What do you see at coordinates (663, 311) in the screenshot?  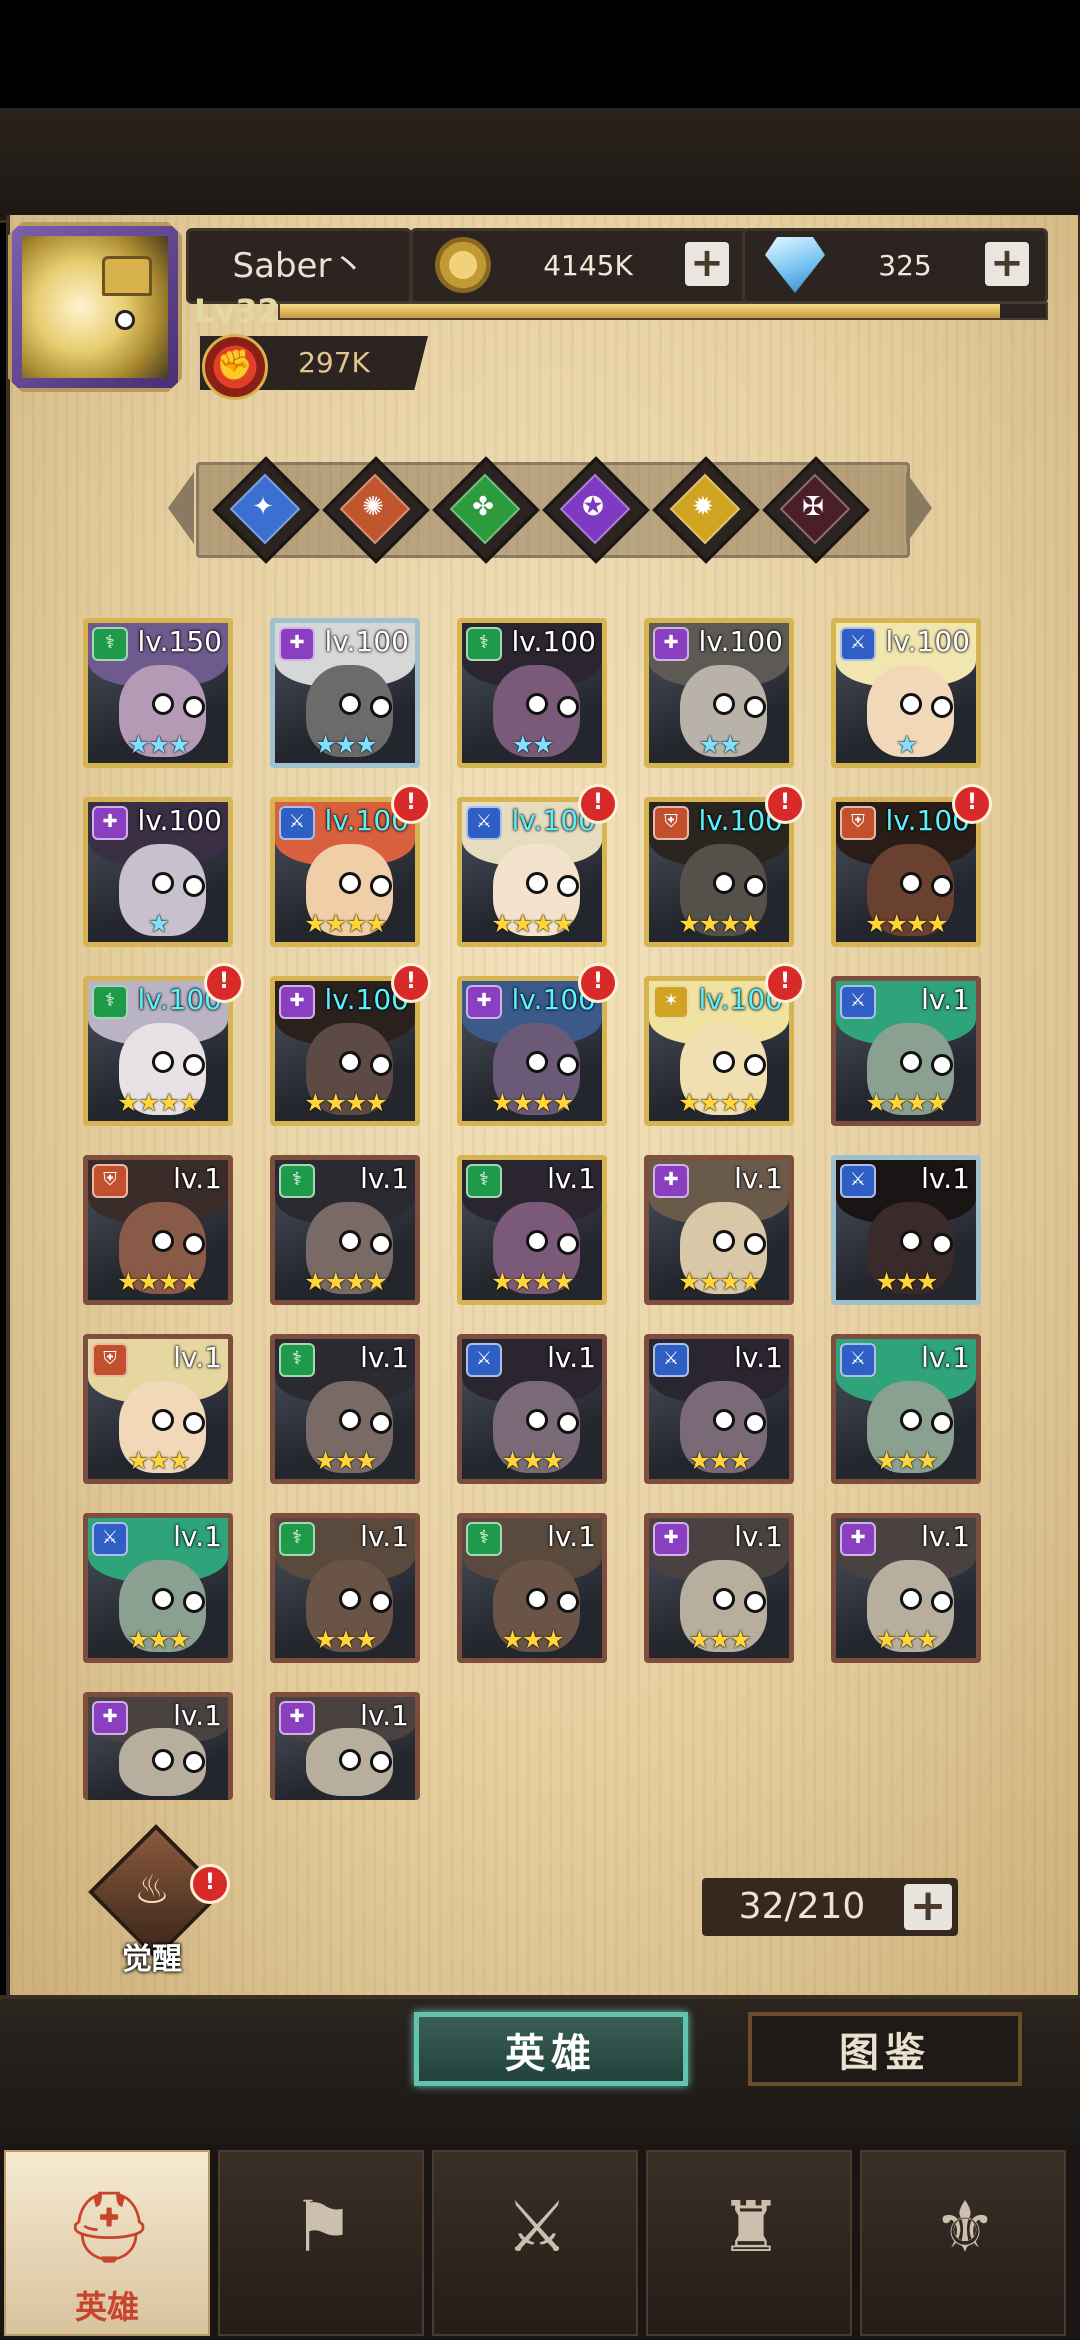 I see `xp-bar` at bounding box center [663, 311].